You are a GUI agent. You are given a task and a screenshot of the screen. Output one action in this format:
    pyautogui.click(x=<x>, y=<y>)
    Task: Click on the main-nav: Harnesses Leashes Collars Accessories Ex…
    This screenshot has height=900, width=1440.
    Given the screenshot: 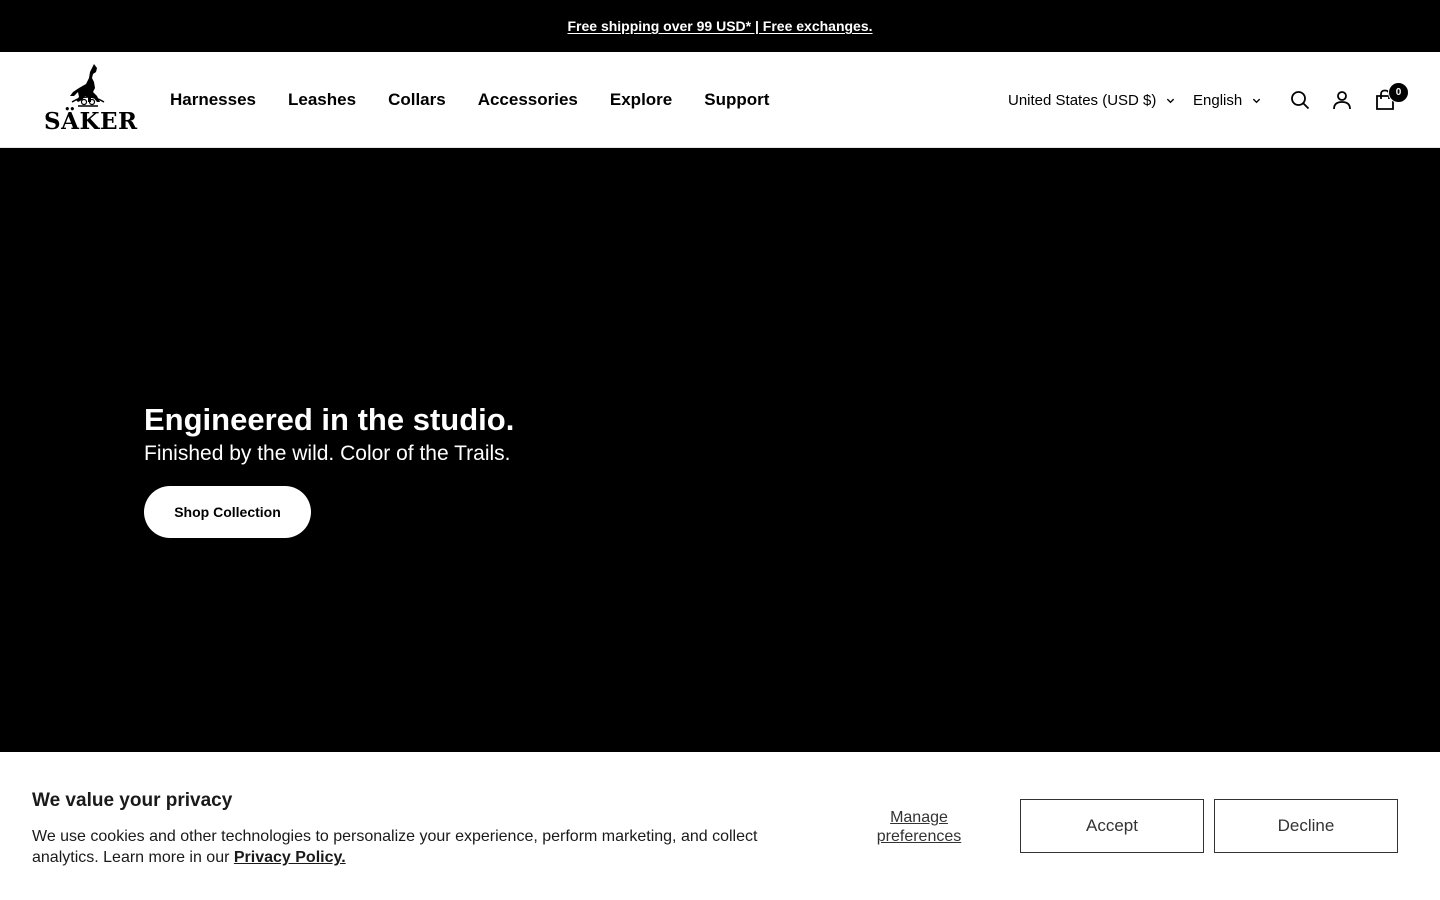 What is the action you would take?
    pyautogui.click(x=469, y=100)
    